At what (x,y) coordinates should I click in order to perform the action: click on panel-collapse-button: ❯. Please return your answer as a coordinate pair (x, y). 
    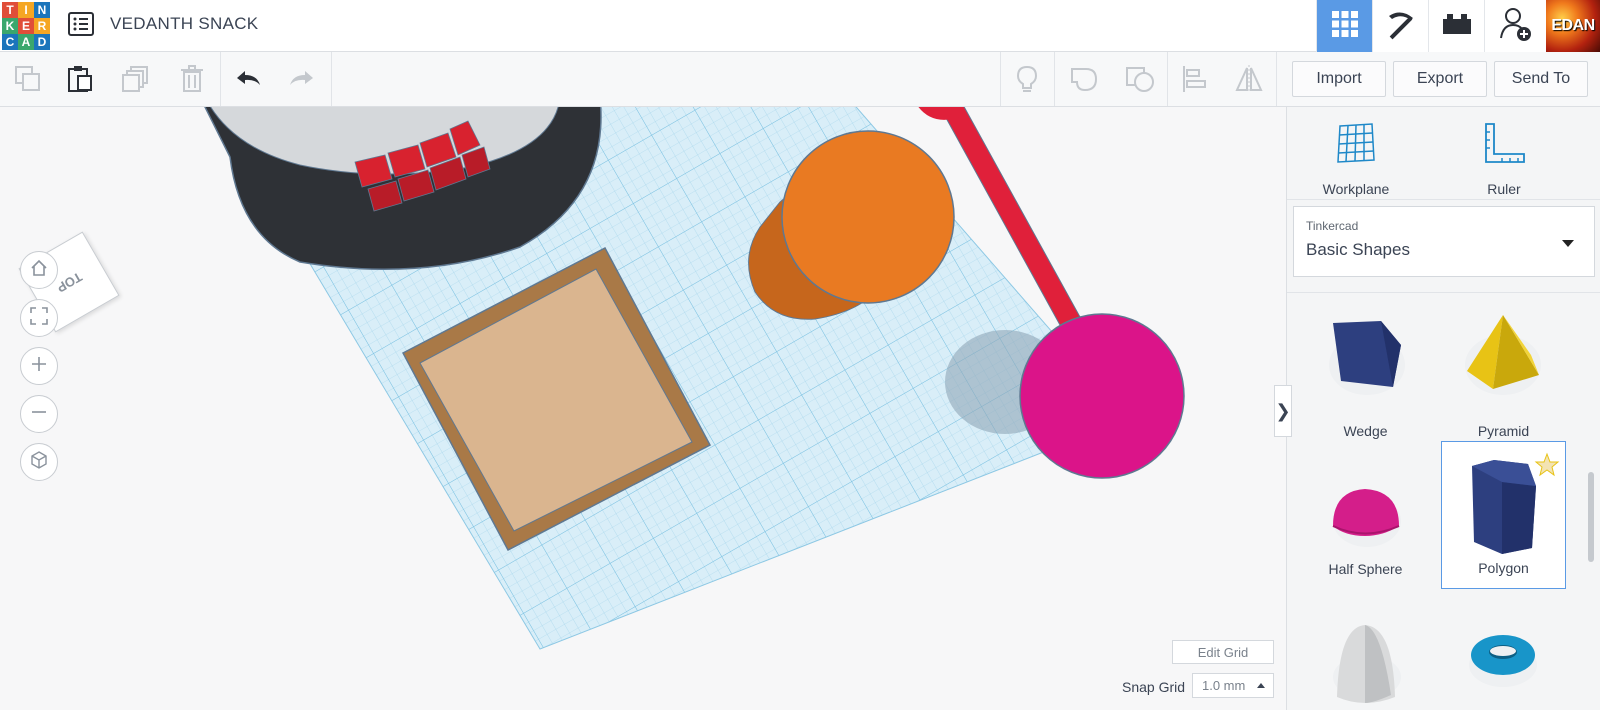
    Looking at the image, I should click on (1283, 411).